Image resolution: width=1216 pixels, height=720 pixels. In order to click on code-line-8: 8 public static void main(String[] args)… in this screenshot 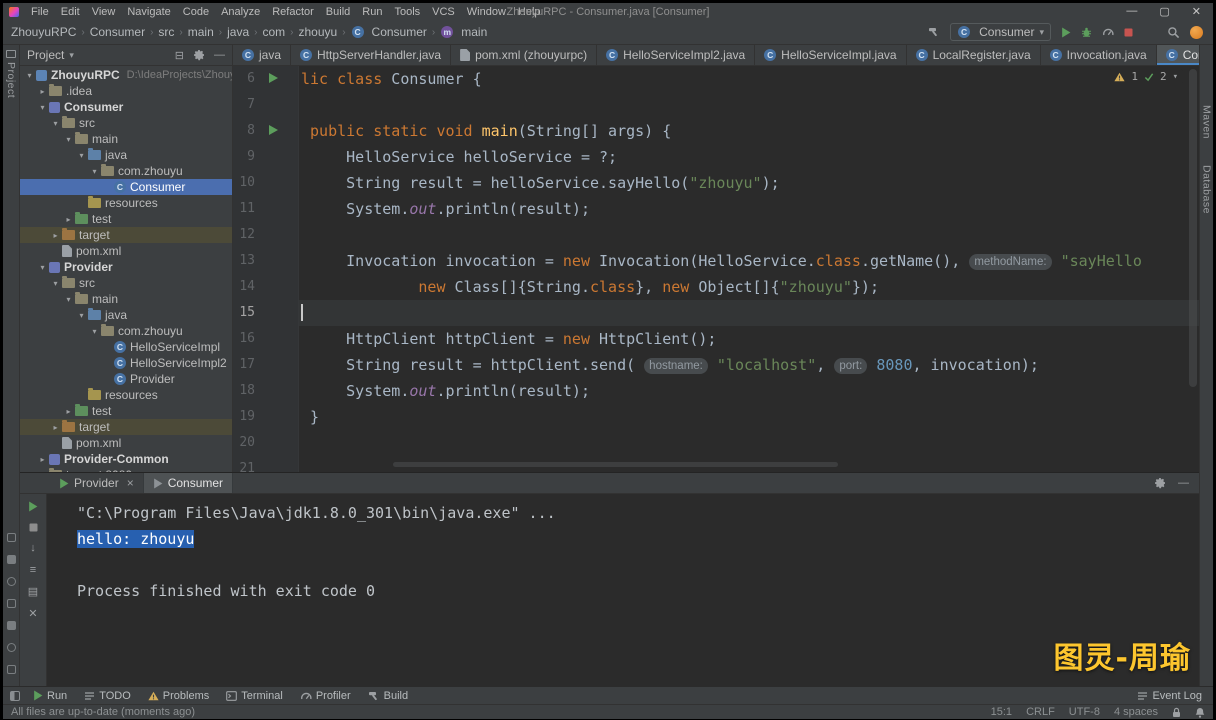, I will do `click(716, 131)`.